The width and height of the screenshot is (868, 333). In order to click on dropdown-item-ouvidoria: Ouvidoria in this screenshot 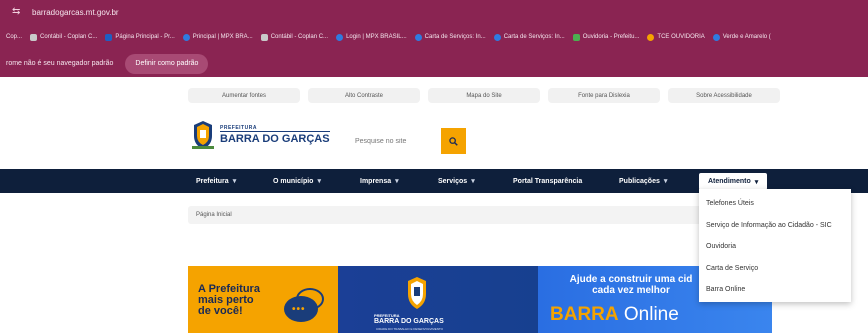, I will do `click(721, 246)`.